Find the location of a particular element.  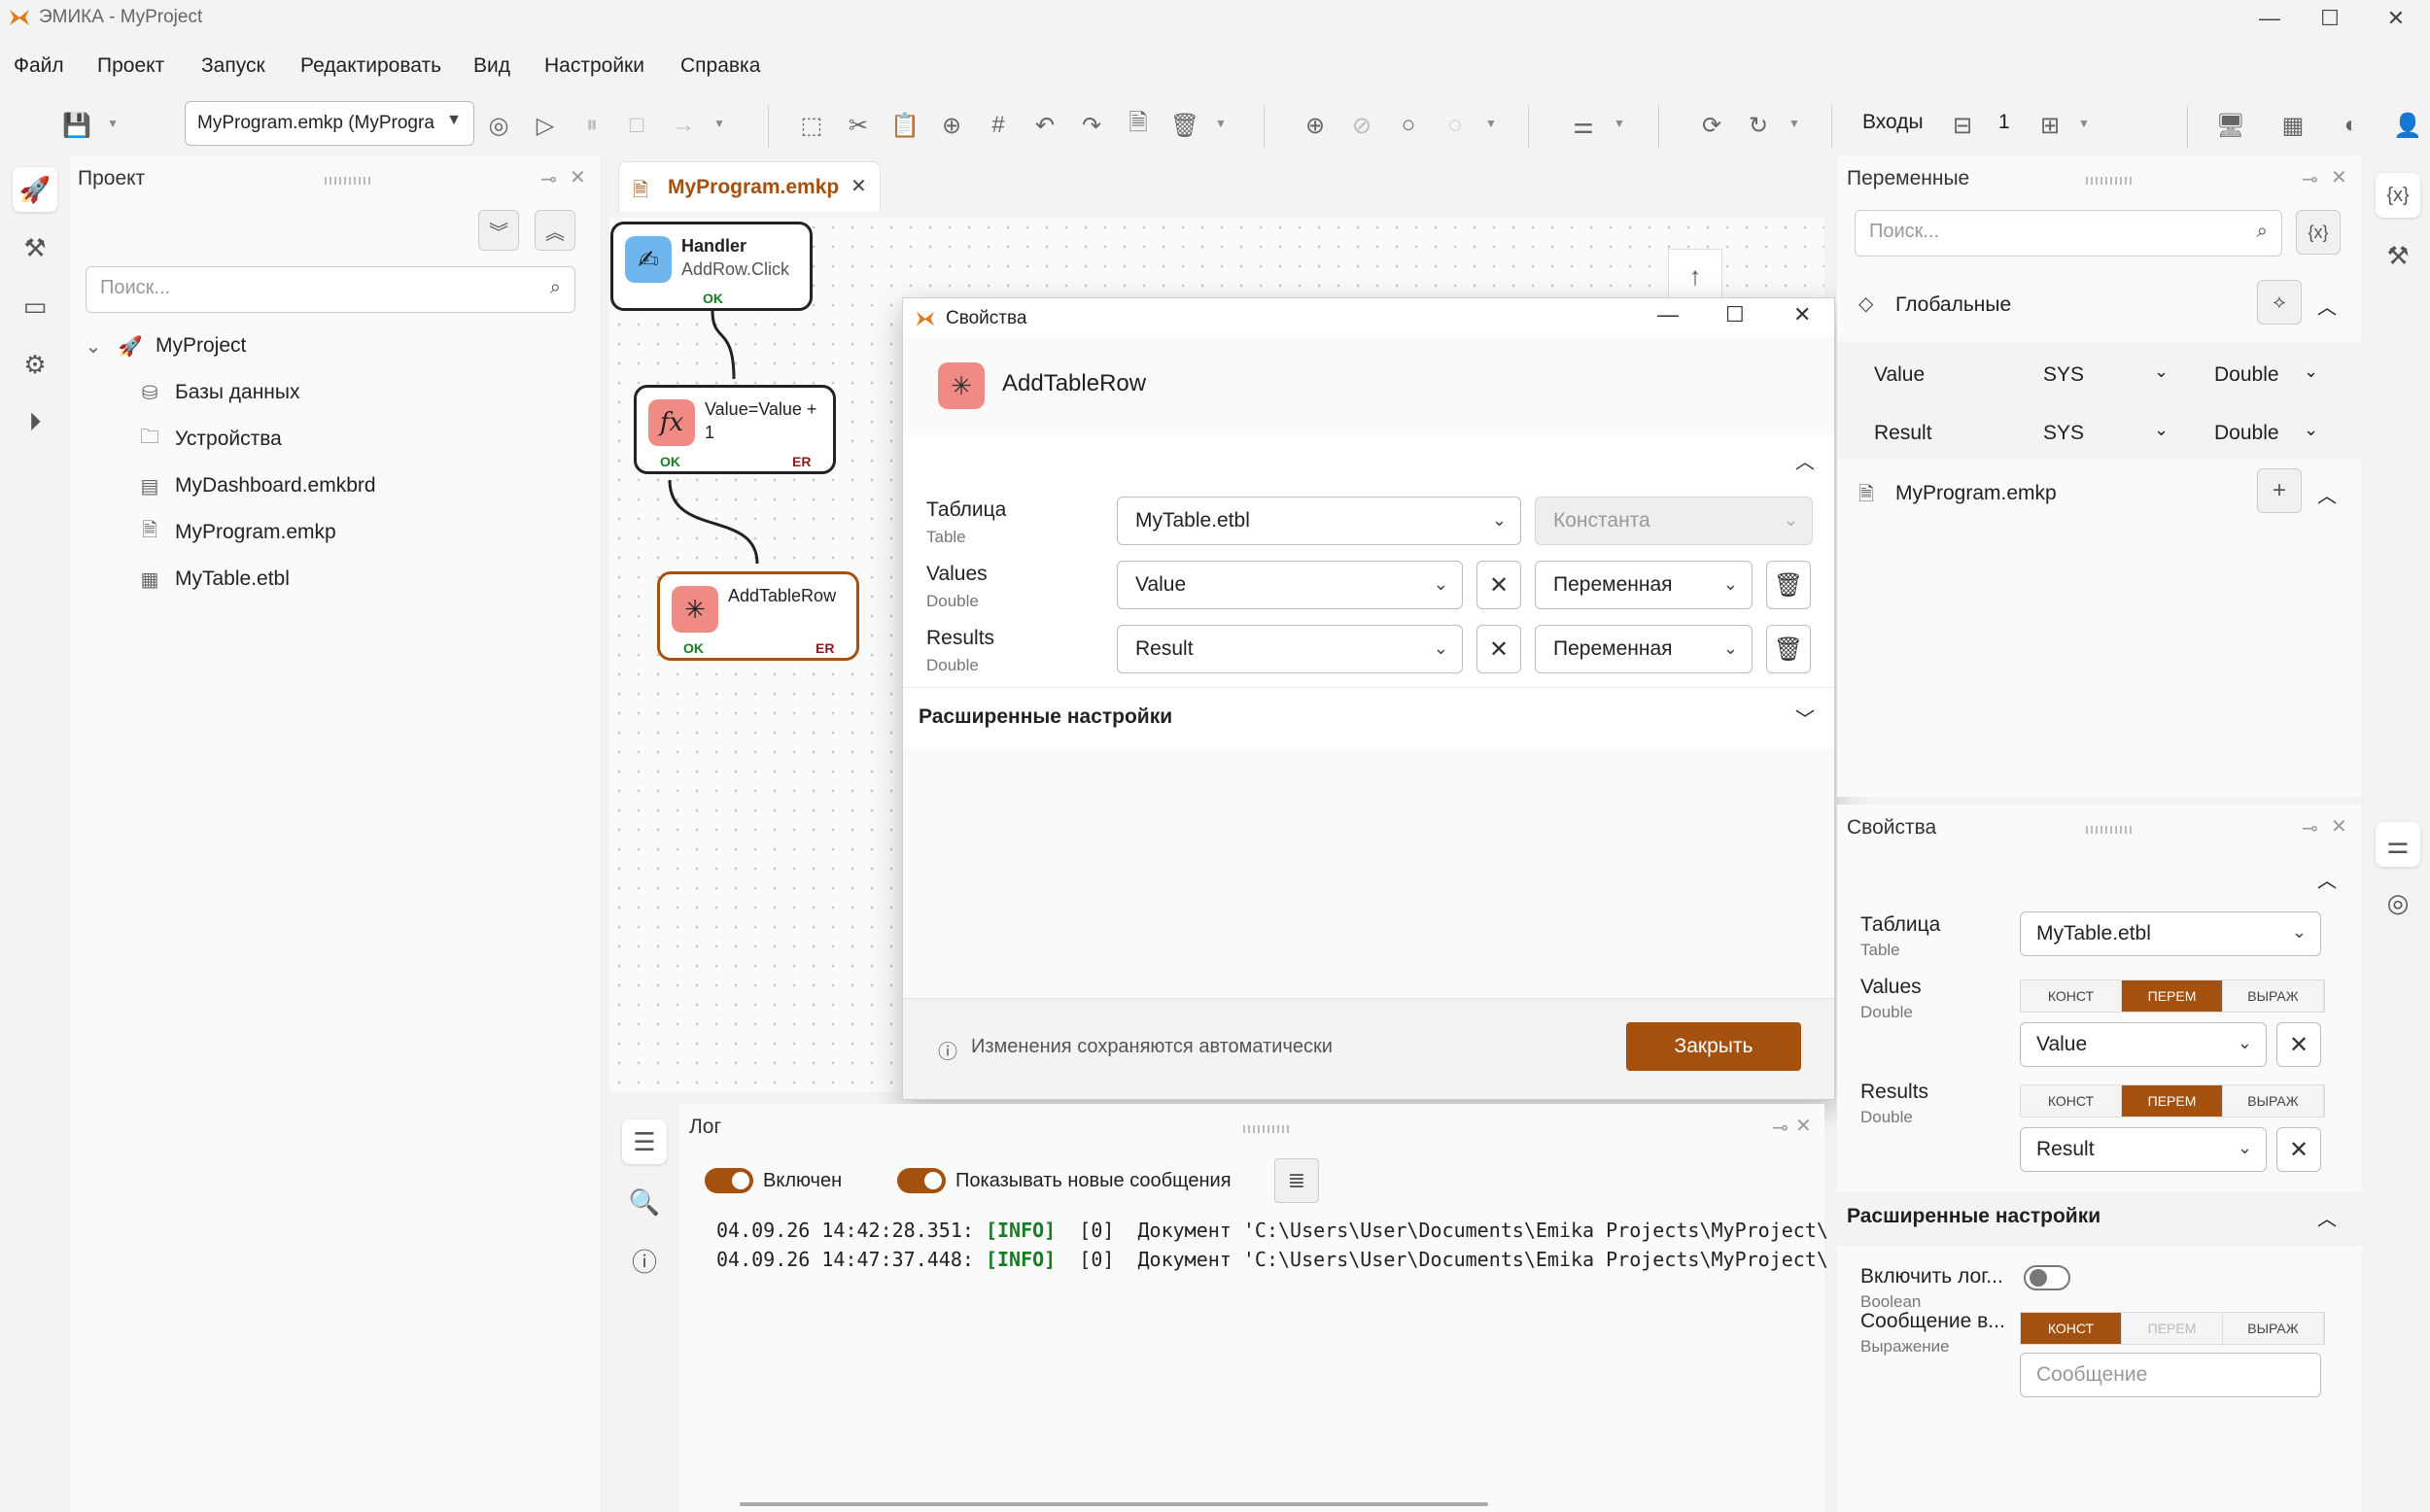

clear-prop-results-button: ✕ is located at coordinates (2298, 1149).